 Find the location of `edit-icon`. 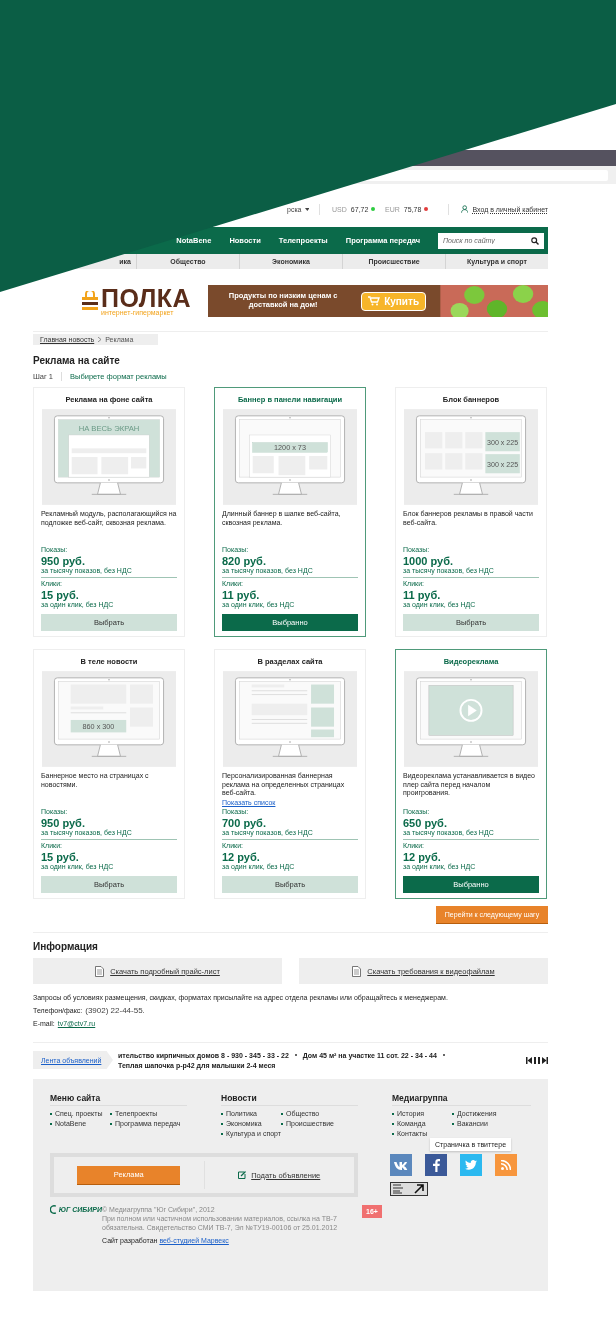

edit-icon is located at coordinates (242, 1175).